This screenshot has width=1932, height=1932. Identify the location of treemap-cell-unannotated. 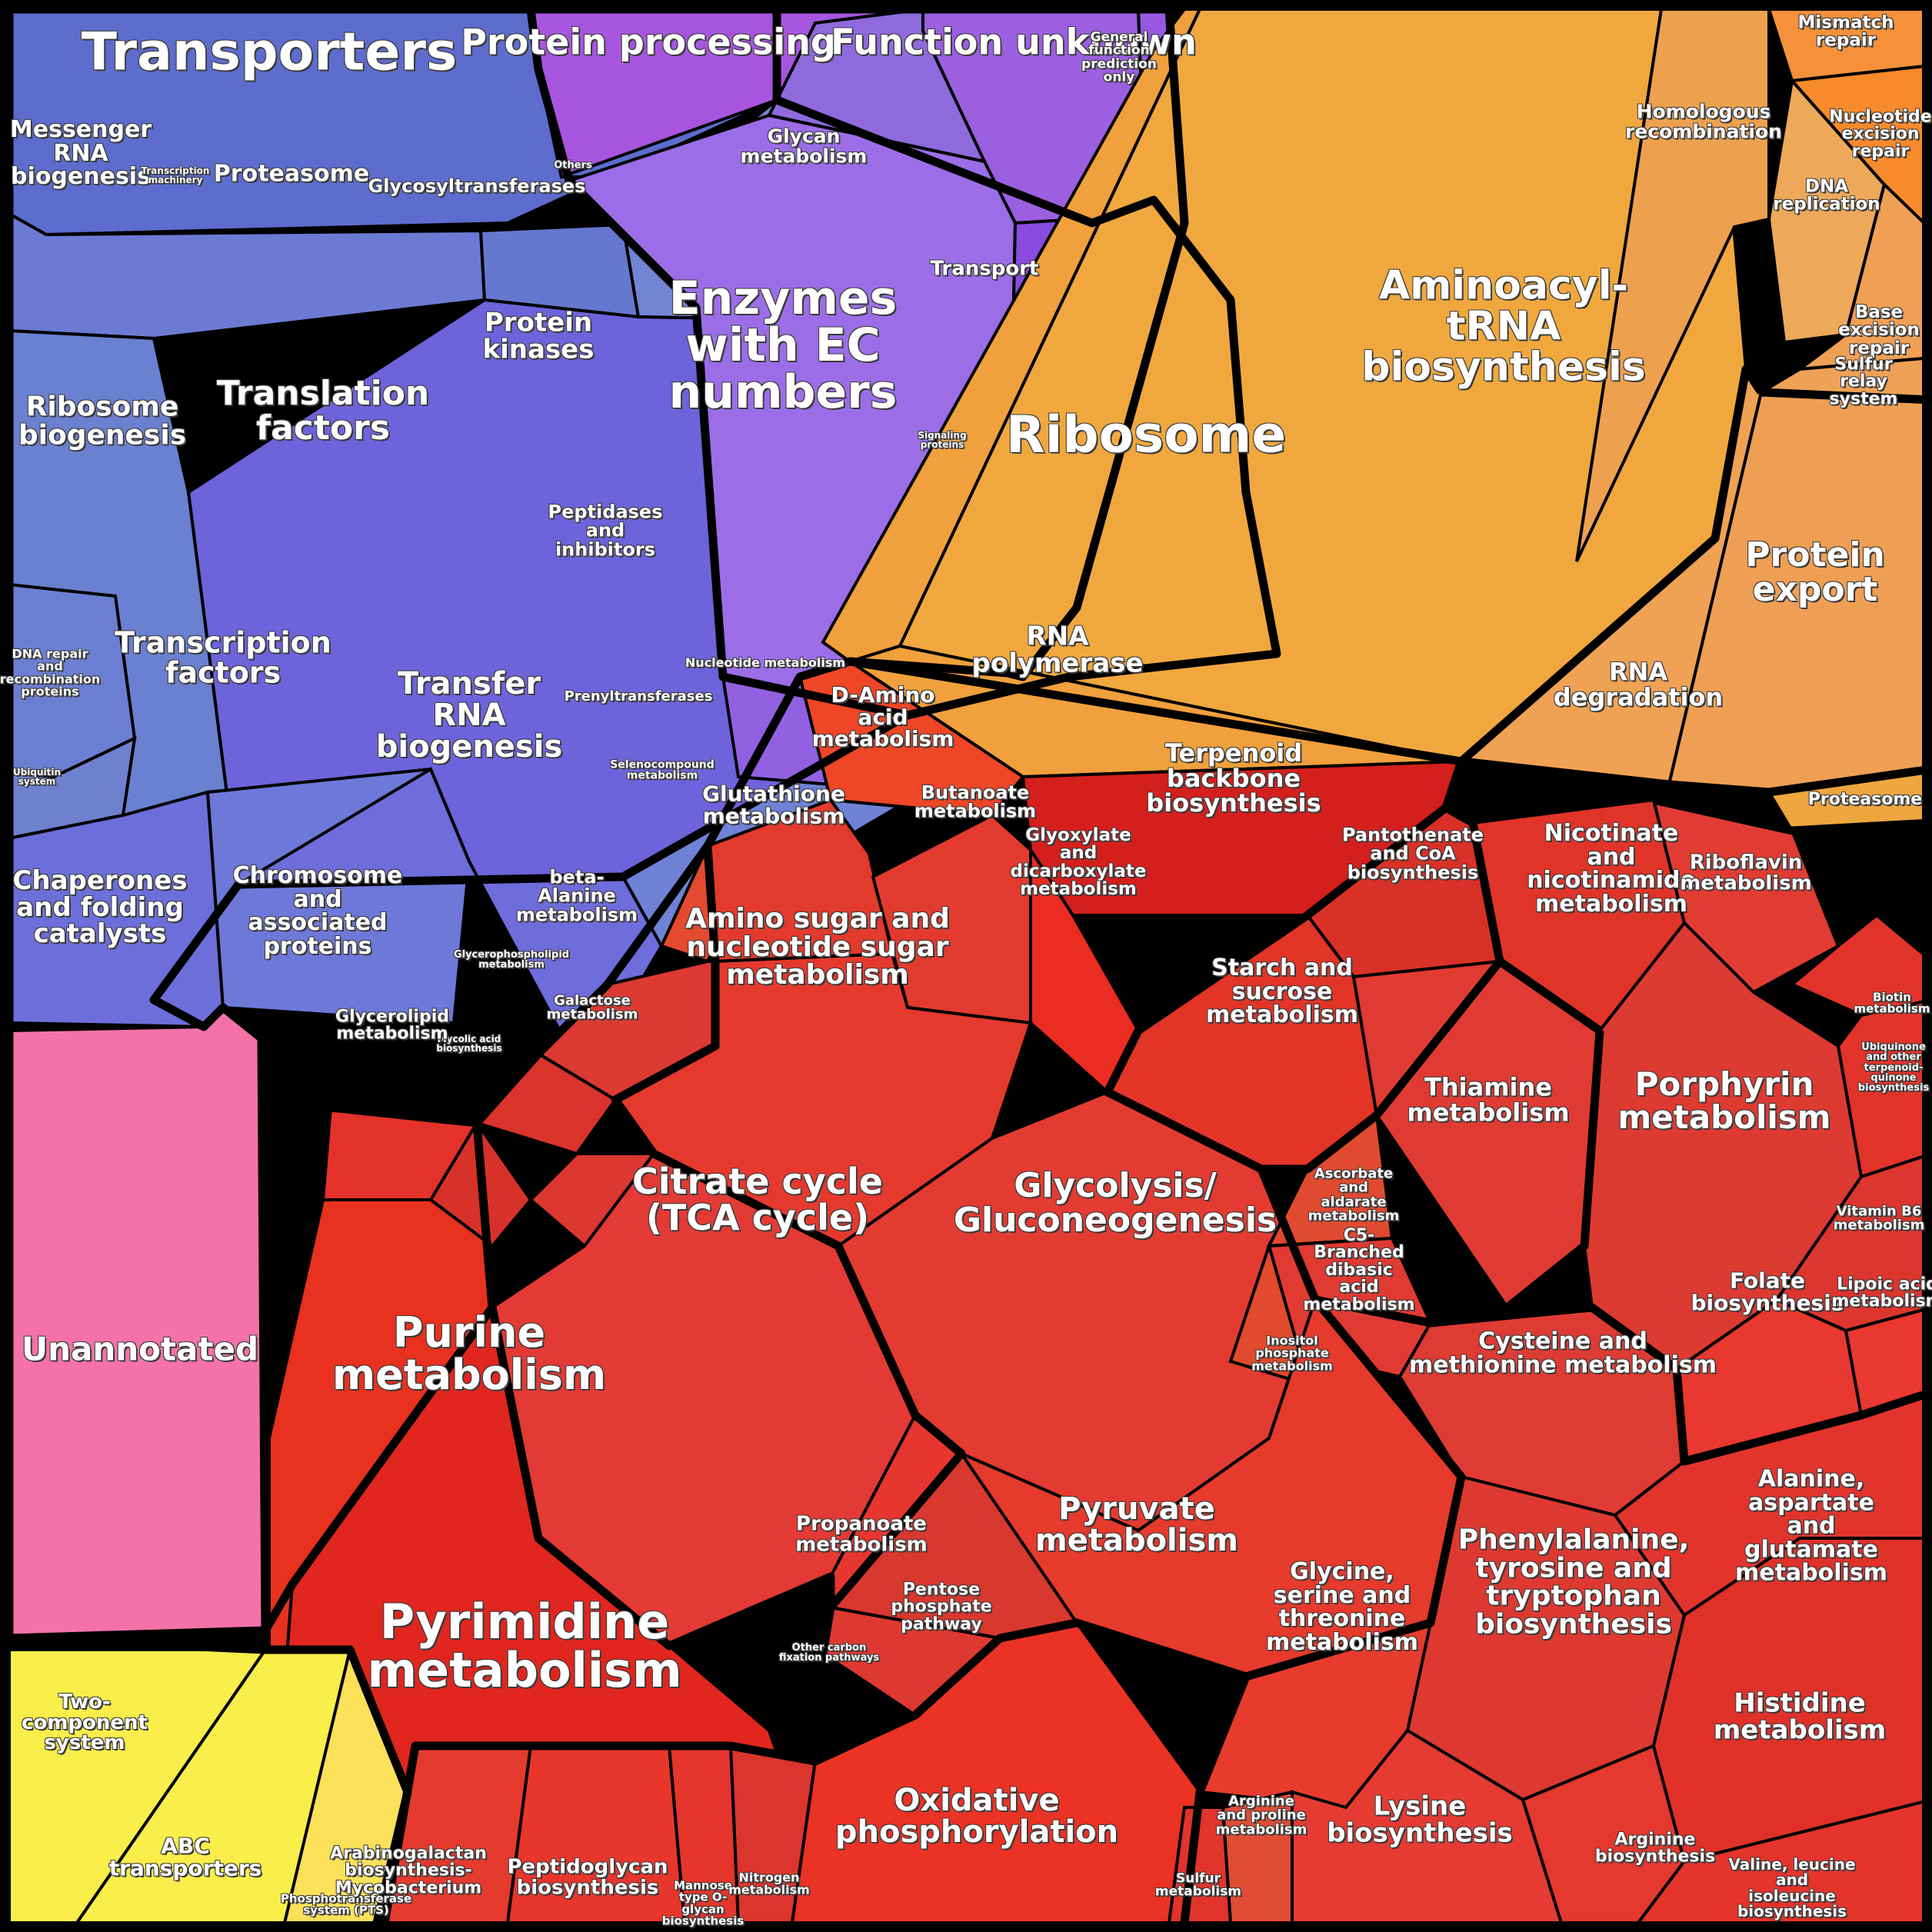
(138, 1323).